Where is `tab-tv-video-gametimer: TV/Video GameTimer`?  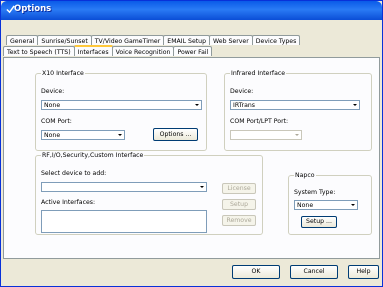
tab-tv-video-gametimer: TV/Video GameTimer is located at coordinates (127, 40).